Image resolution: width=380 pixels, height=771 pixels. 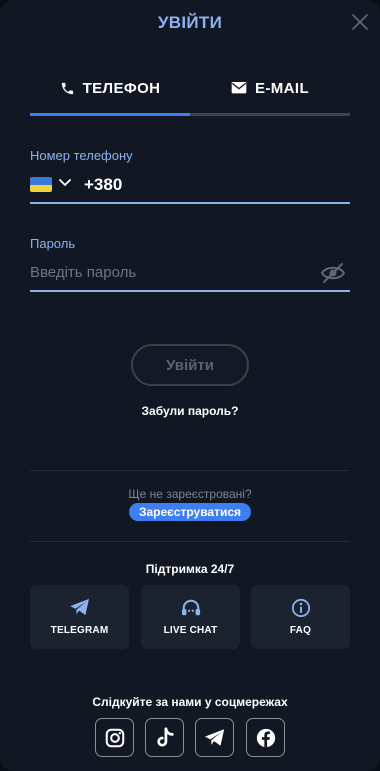 What do you see at coordinates (190, 411) in the screenshot?
I see `forgot-password-link: Забули пароль?` at bounding box center [190, 411].